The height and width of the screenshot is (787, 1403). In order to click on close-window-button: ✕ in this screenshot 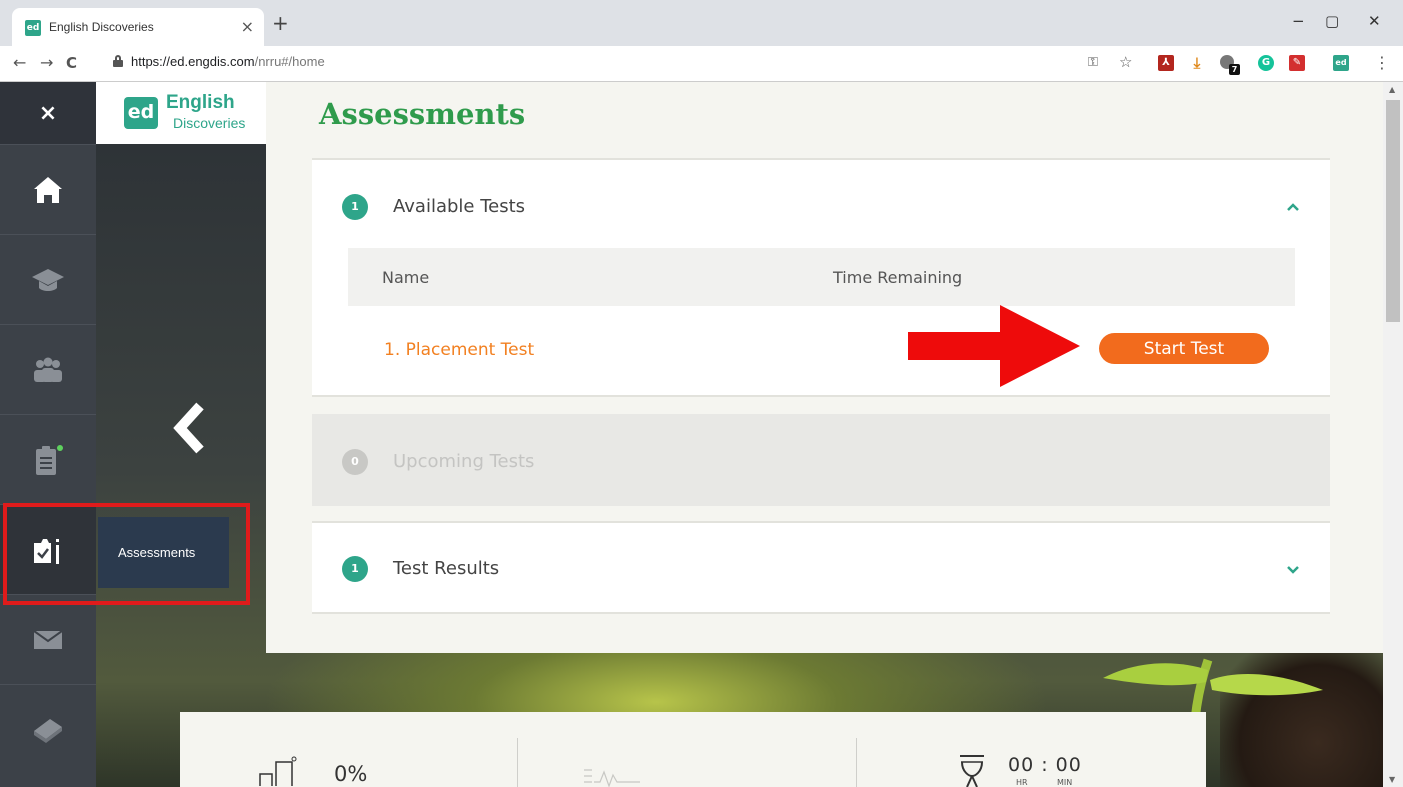, I will do `click(1374, 21)`.